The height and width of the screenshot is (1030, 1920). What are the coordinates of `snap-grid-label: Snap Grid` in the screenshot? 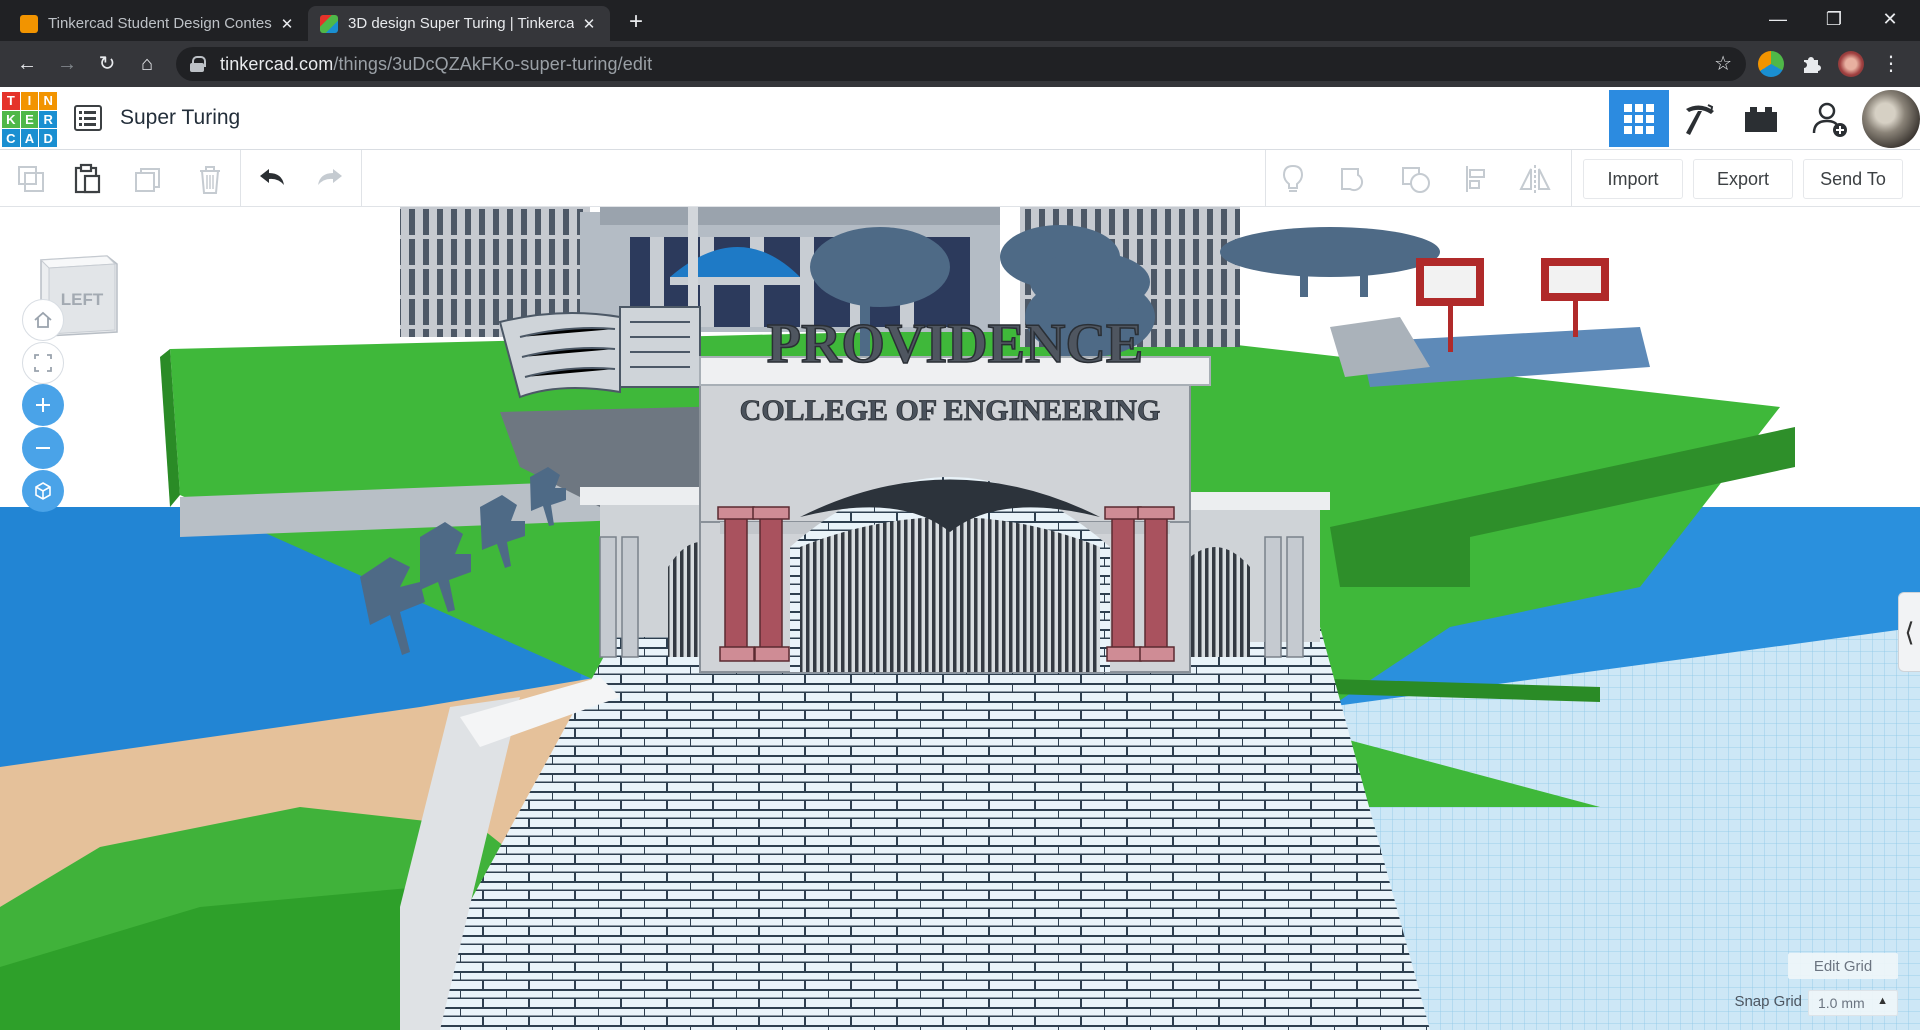 It's located at (1768, 1001).